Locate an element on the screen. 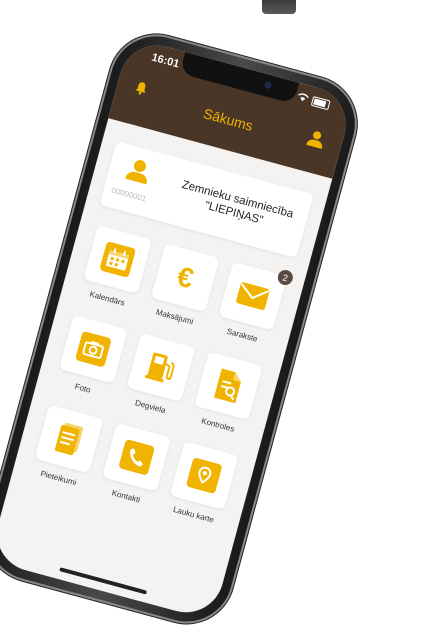  calendar-icon is located at coordinates (118, 259).